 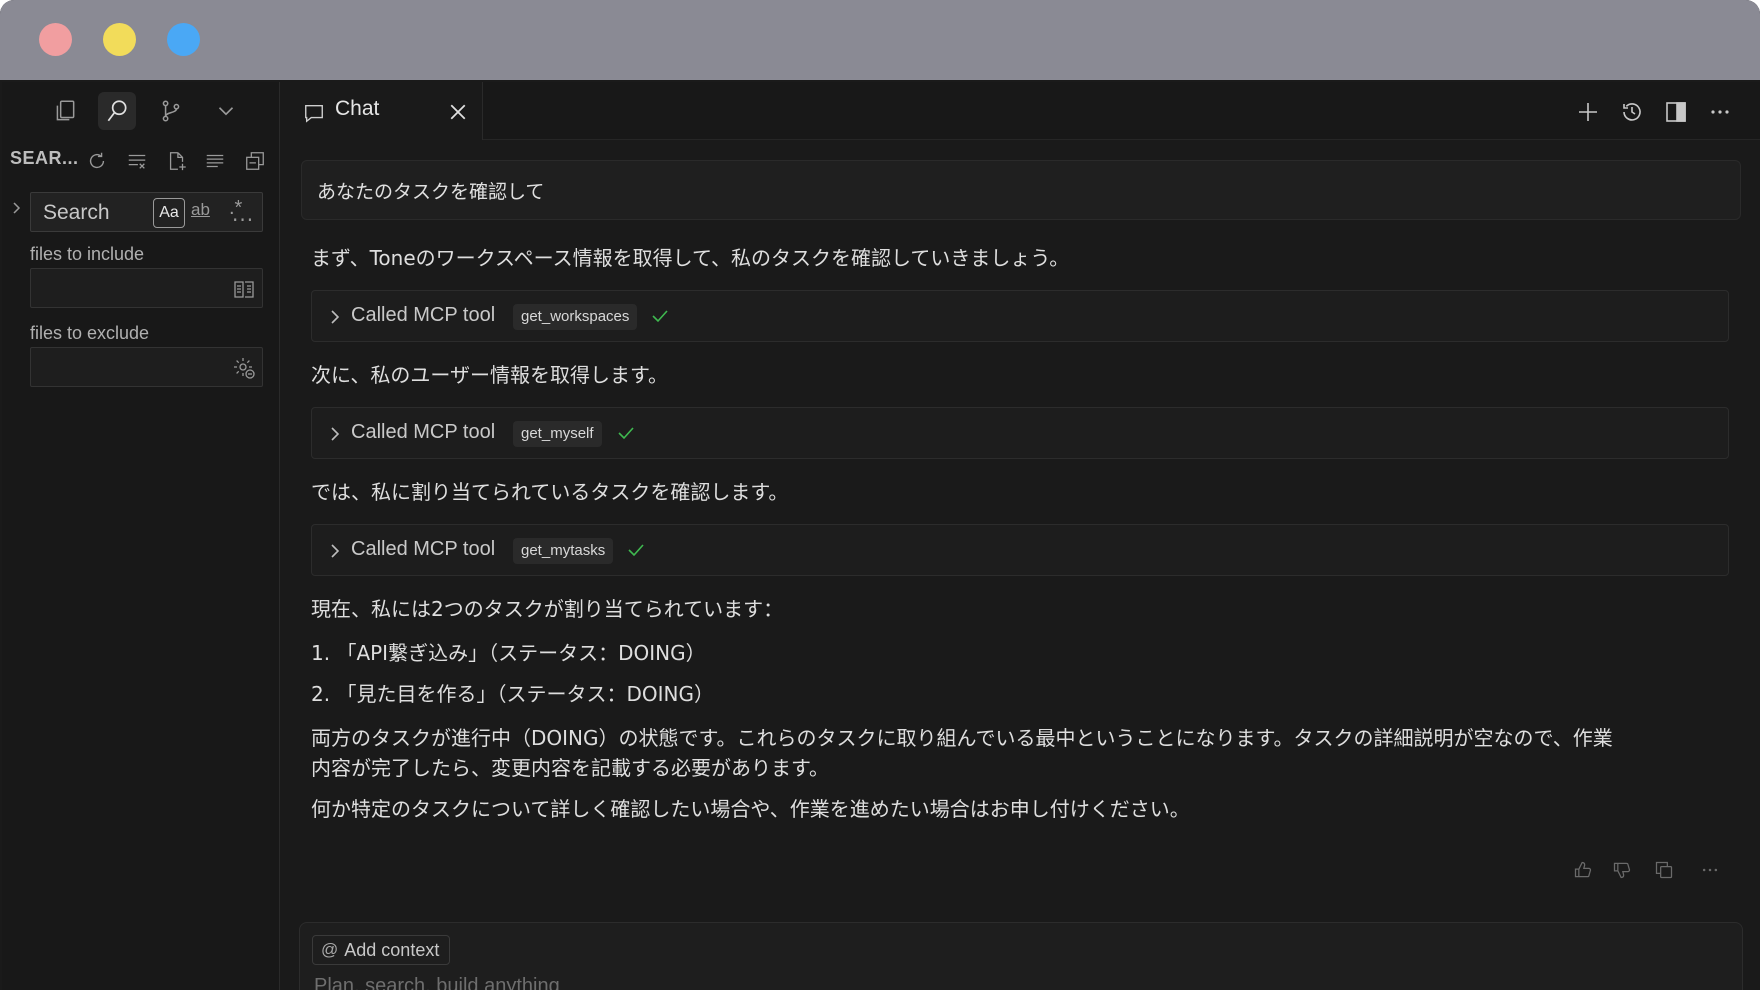 I want to click on match-case-toggle: Aa, so click(x=169, y=213).